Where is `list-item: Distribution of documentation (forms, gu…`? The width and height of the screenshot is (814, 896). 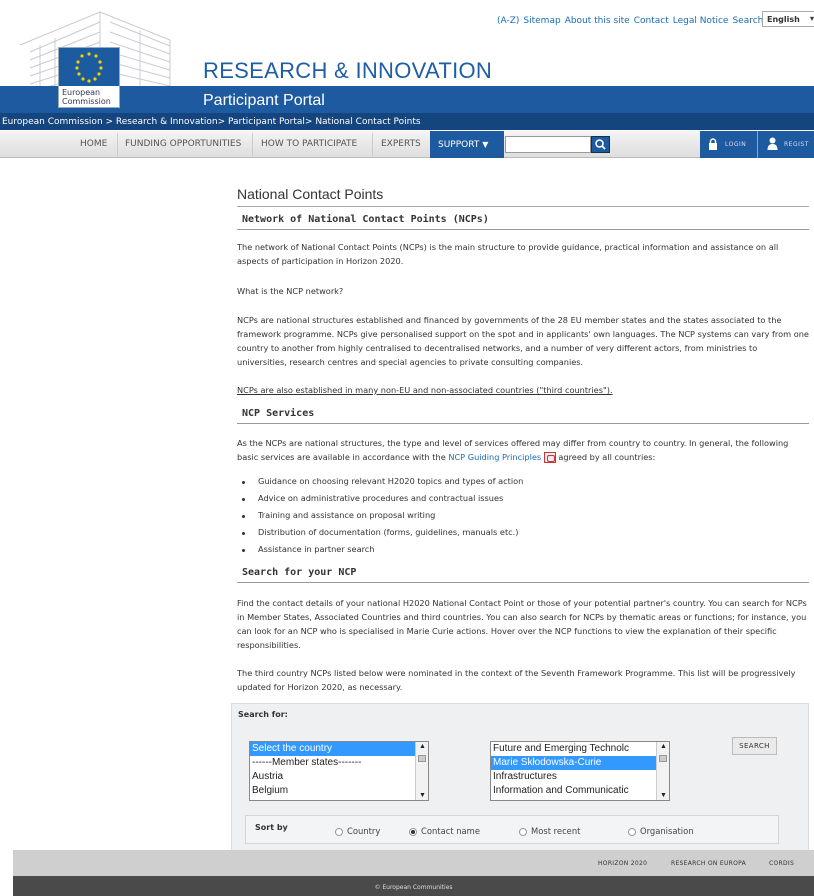 list-item: Distribution of documentation (forms, gu… is located at coordinates (523, 535).